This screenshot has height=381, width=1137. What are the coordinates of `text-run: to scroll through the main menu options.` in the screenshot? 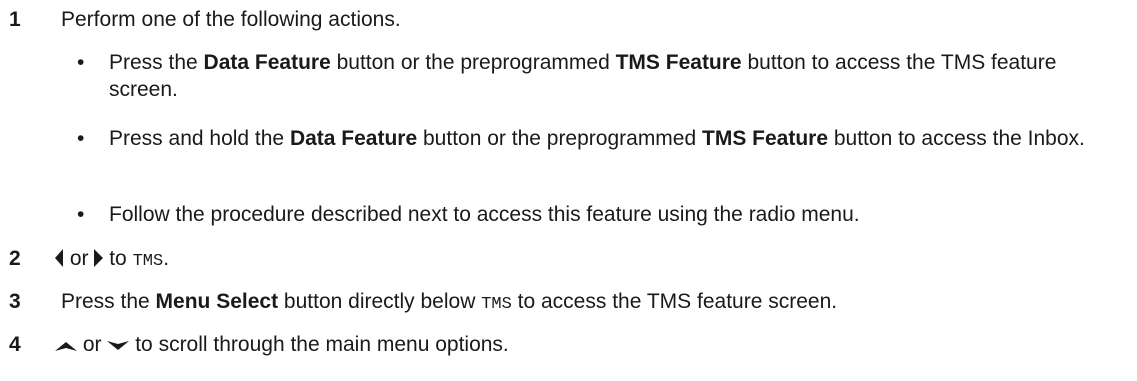 It's located at (322, 344).